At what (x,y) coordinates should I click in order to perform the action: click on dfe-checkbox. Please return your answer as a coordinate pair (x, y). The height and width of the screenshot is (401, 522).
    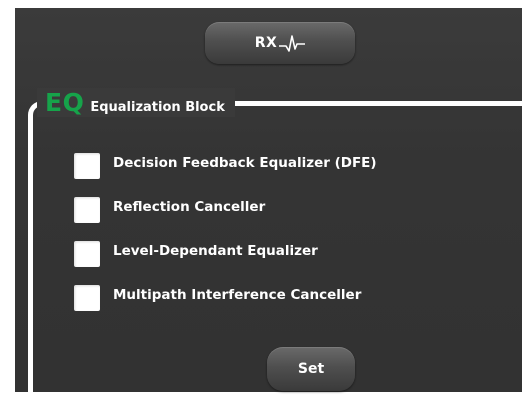
    Looking at the image, I should click on (87, 166).